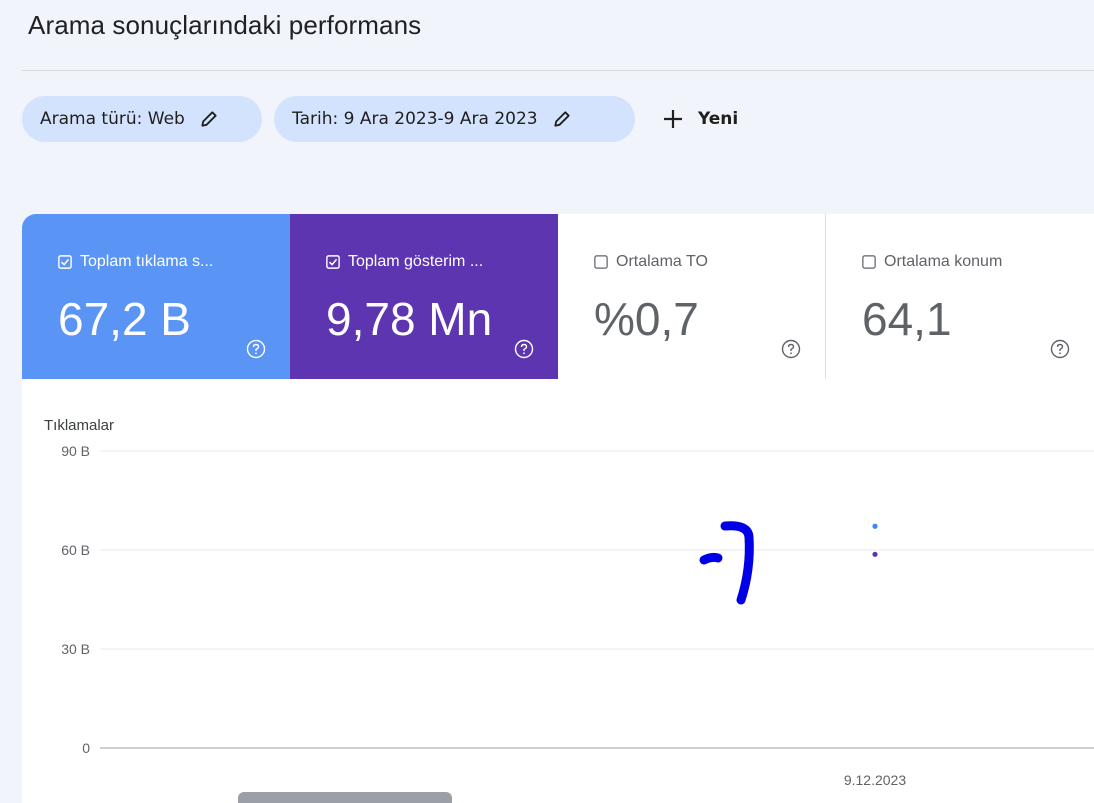  I want to click on hand-drawn-annotation, so click(726, 563).